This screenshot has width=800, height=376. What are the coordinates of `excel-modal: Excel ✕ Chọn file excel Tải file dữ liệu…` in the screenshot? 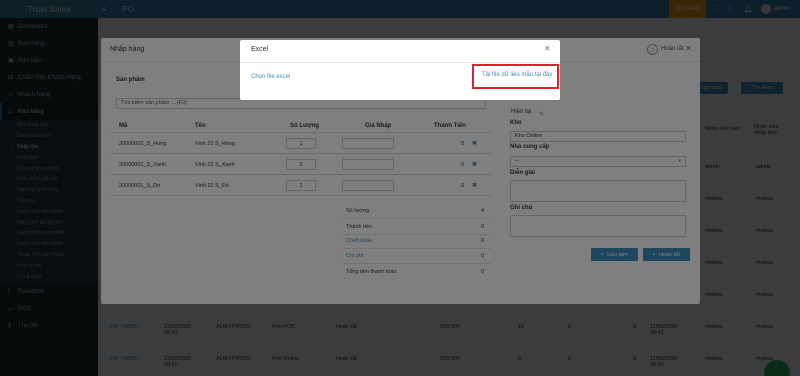 It's located at (400, 70).